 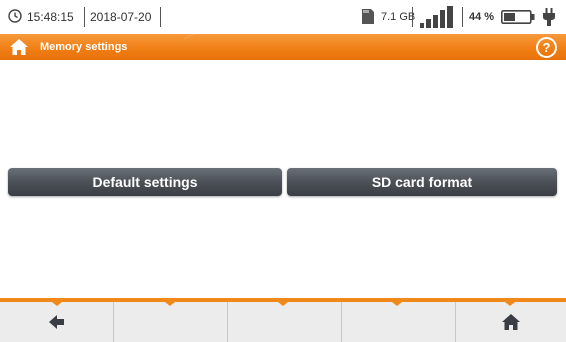 I want to click on status-date: 2018-07-20, so click(x=121, y=17).